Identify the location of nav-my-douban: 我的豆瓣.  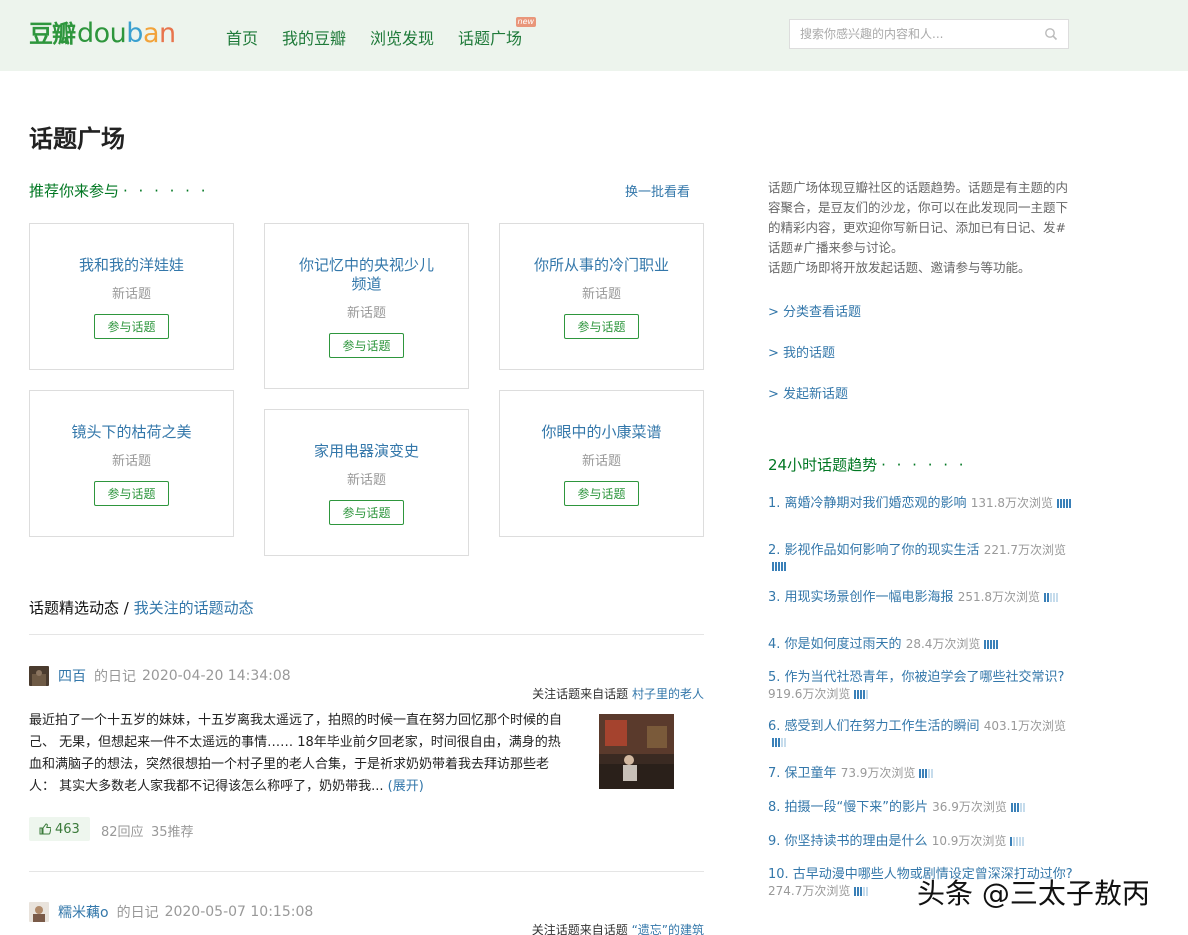
(314, 37).